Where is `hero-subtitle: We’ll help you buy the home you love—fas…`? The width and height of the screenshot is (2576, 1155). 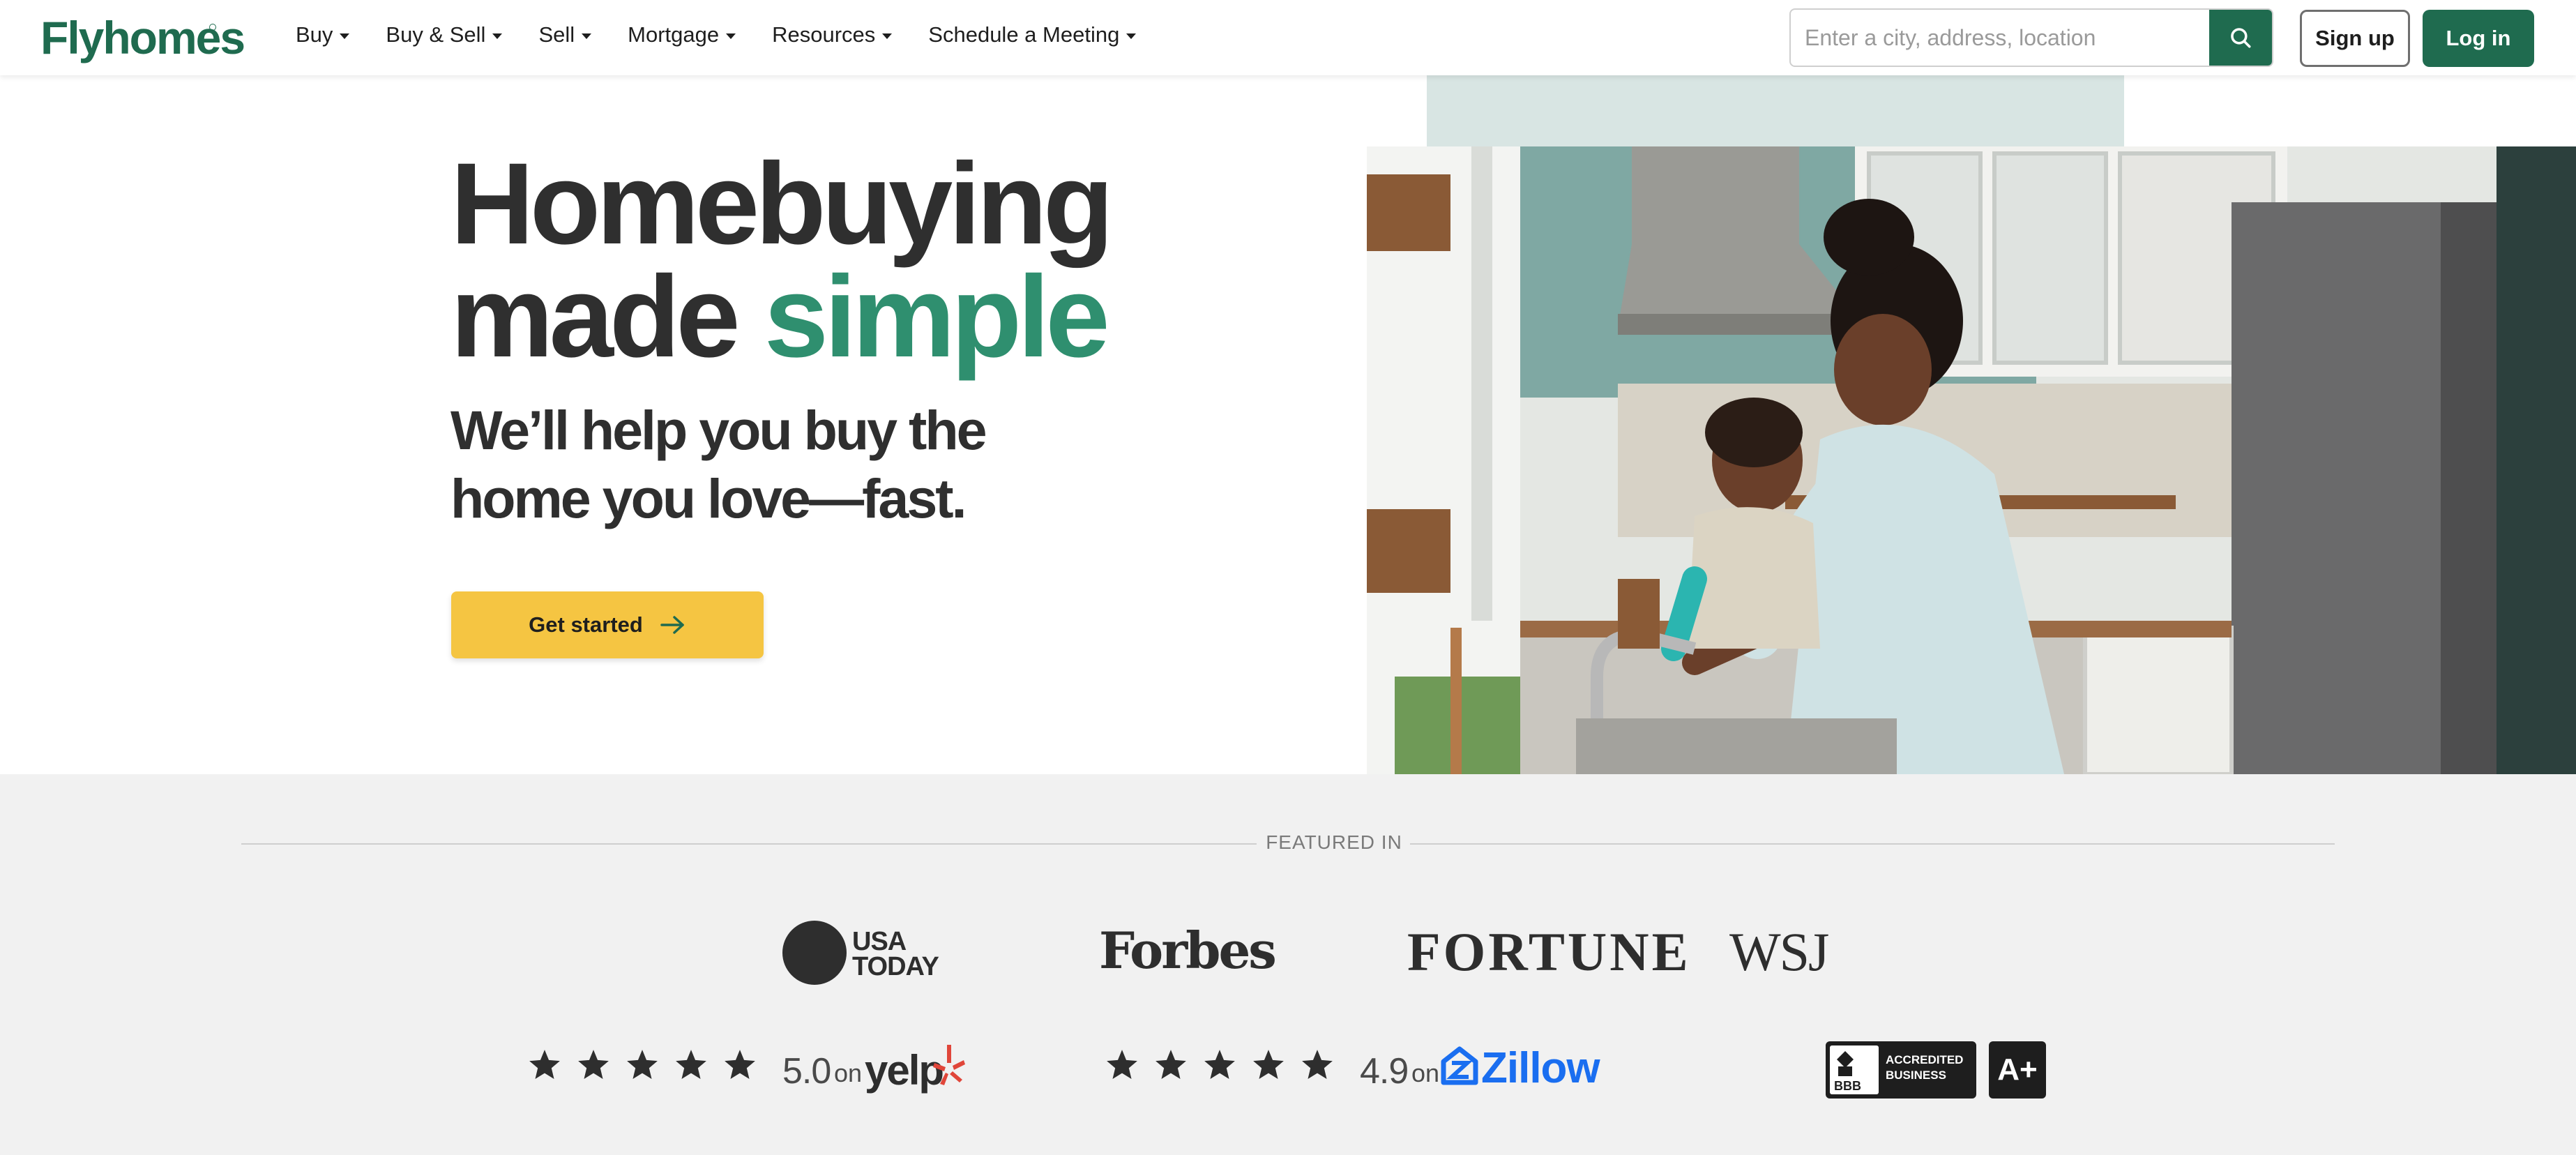
hero-subtitle: We’ll help you buy the home you love—fas… is located at coordinates (764, 464).